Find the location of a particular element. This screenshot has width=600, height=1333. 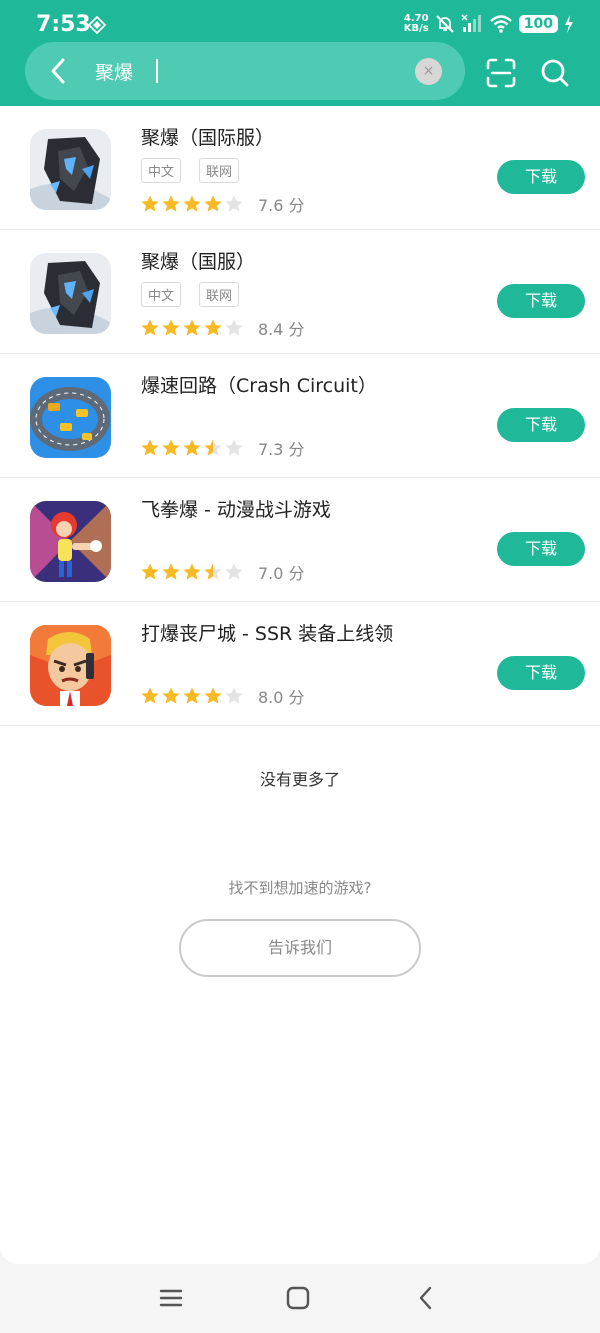

app-title: 飞拳爆 - 动漫战斗游戏 is located at coordinates (236, 508).